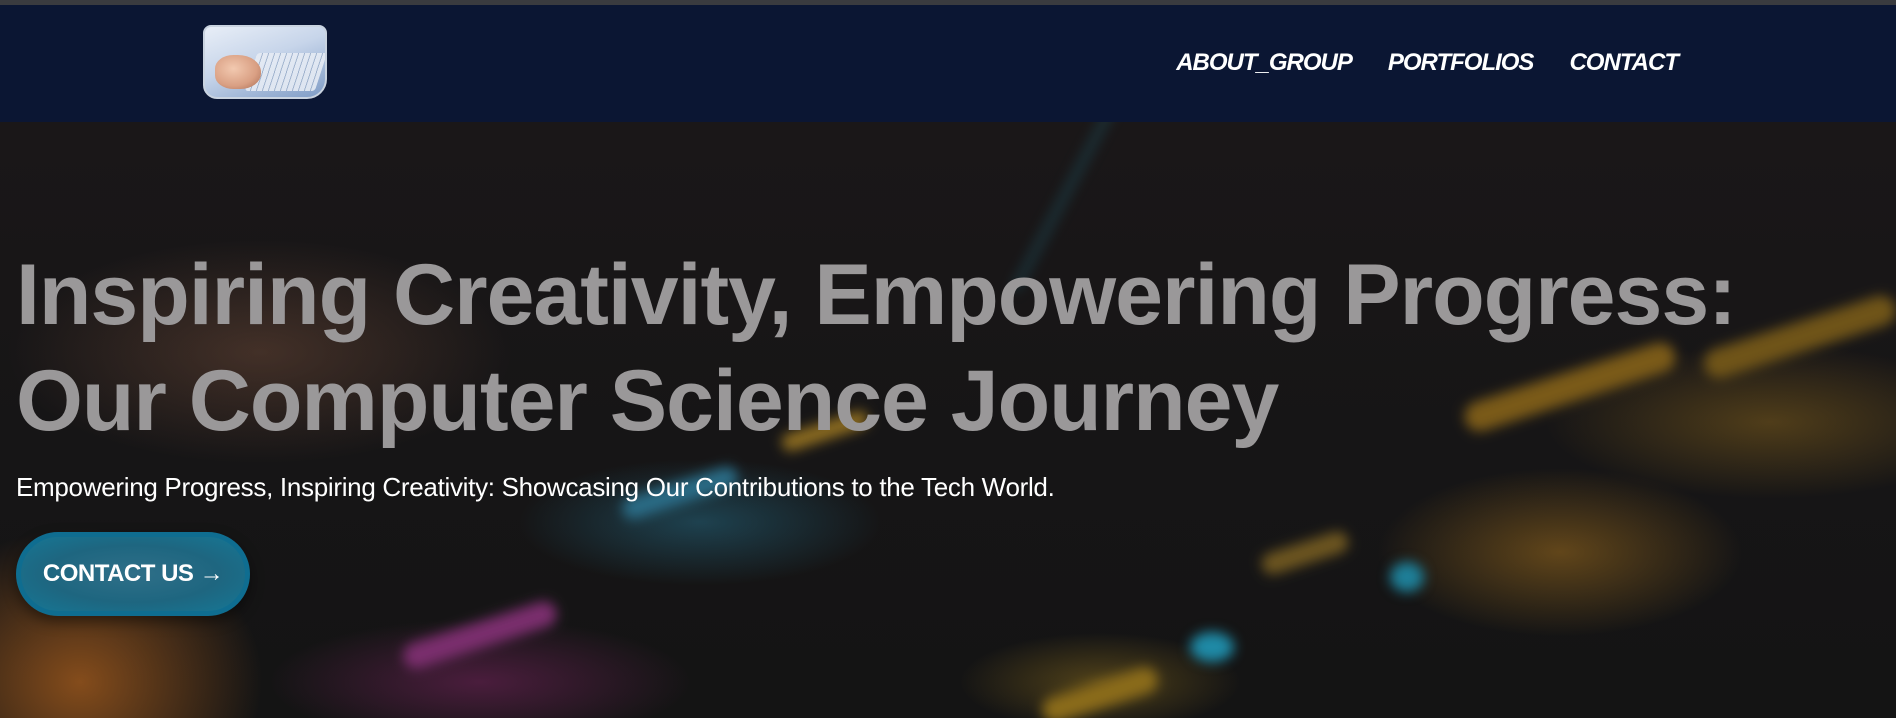 Image resolution: width=1896 pixels, height=718 pixels. What do you see at coordinates (1624, 63) in the screenshot?
I see `nav-contact: CONTACT` at bounding box center [1624, 63].